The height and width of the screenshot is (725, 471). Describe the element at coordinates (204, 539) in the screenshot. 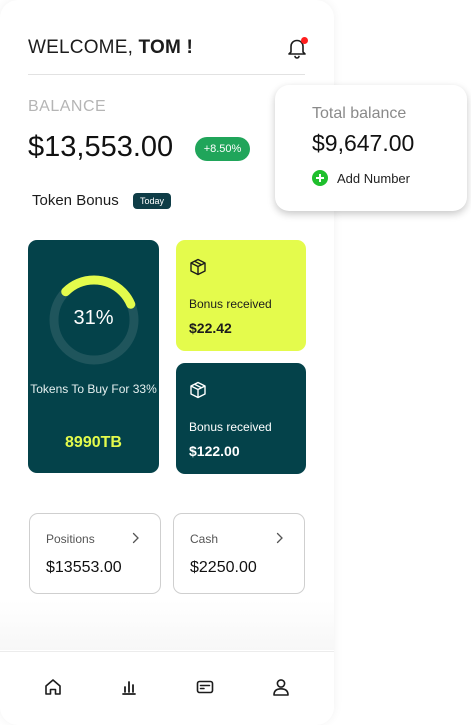

I see `cash-title: Cash` at that location.